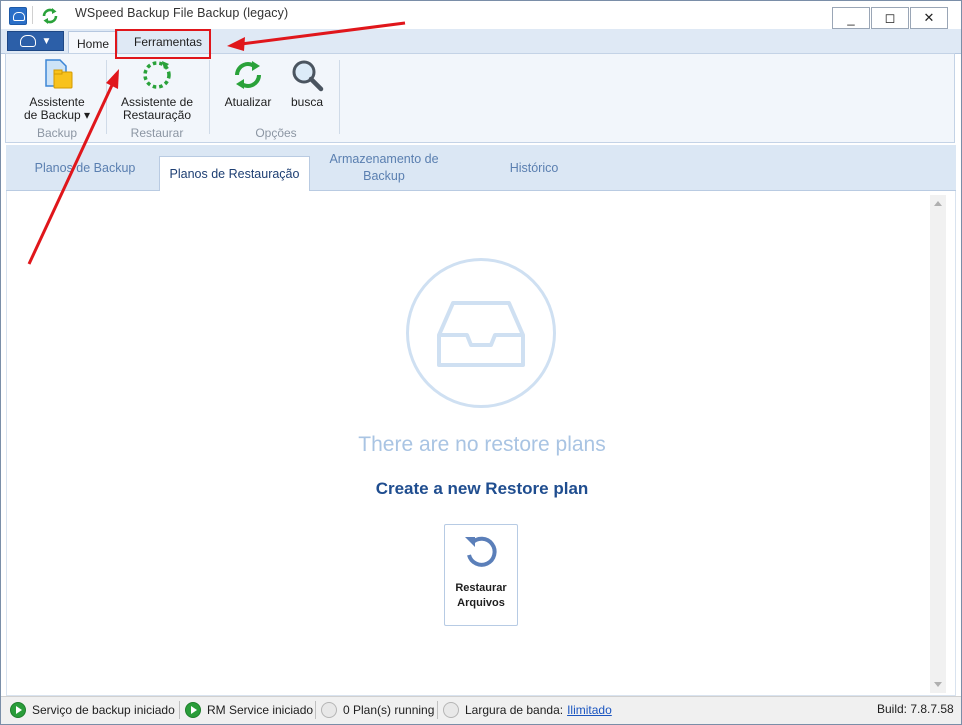 Image resolution: width=962 pixels, height=725 pixels. What do you see at coordinates (234, 174) in the screenshot?
I see `tab-restore-plans: Planos de Restauração` at bounding box center [234, 174].